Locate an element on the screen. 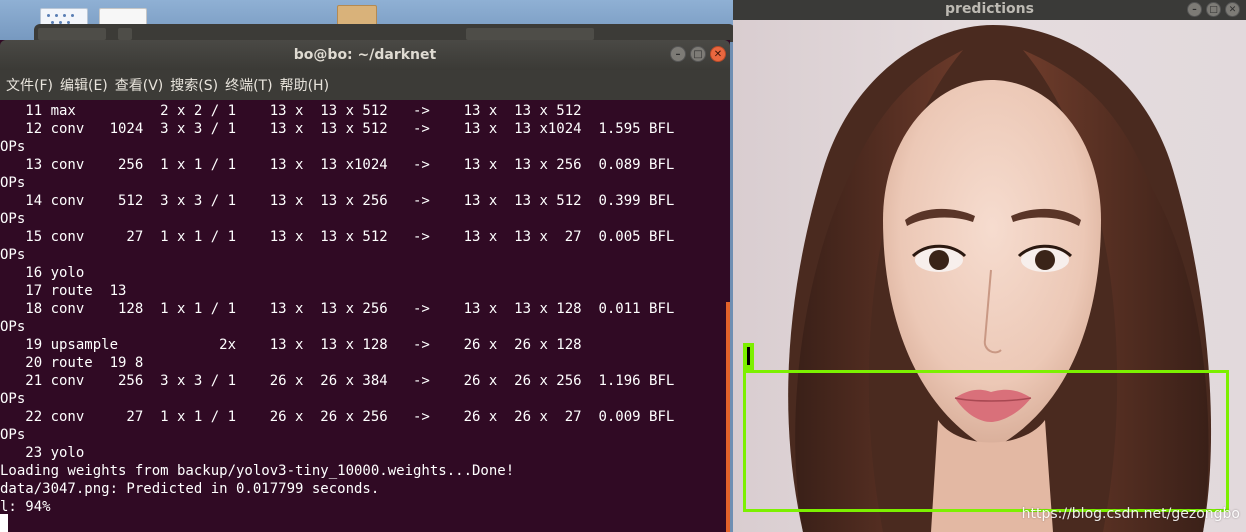 The image size is (1246, 532). menu-file: 文件(F) is located at coordinates (29, 85).